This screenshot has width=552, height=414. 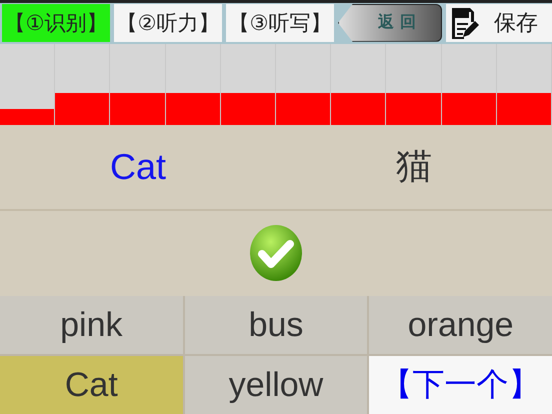 I want to click on save-button: 保存, so click(x=499, y=23).